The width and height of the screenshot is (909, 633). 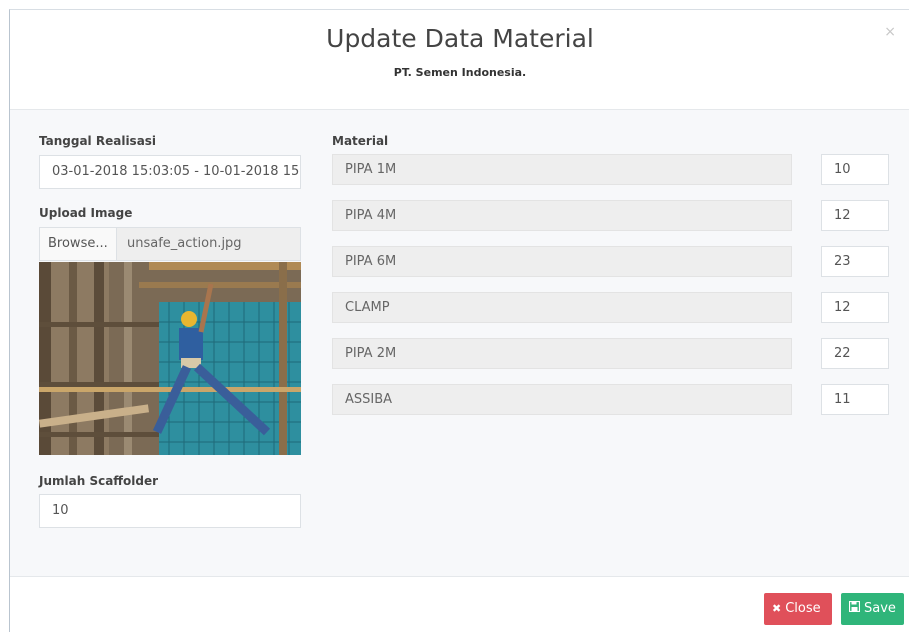 What do you see at coordinates (98, 141) in the screenshot?
I see `tanggal-realisasi-label: Tanggal Realisasi` at bounding box center [98, 141].